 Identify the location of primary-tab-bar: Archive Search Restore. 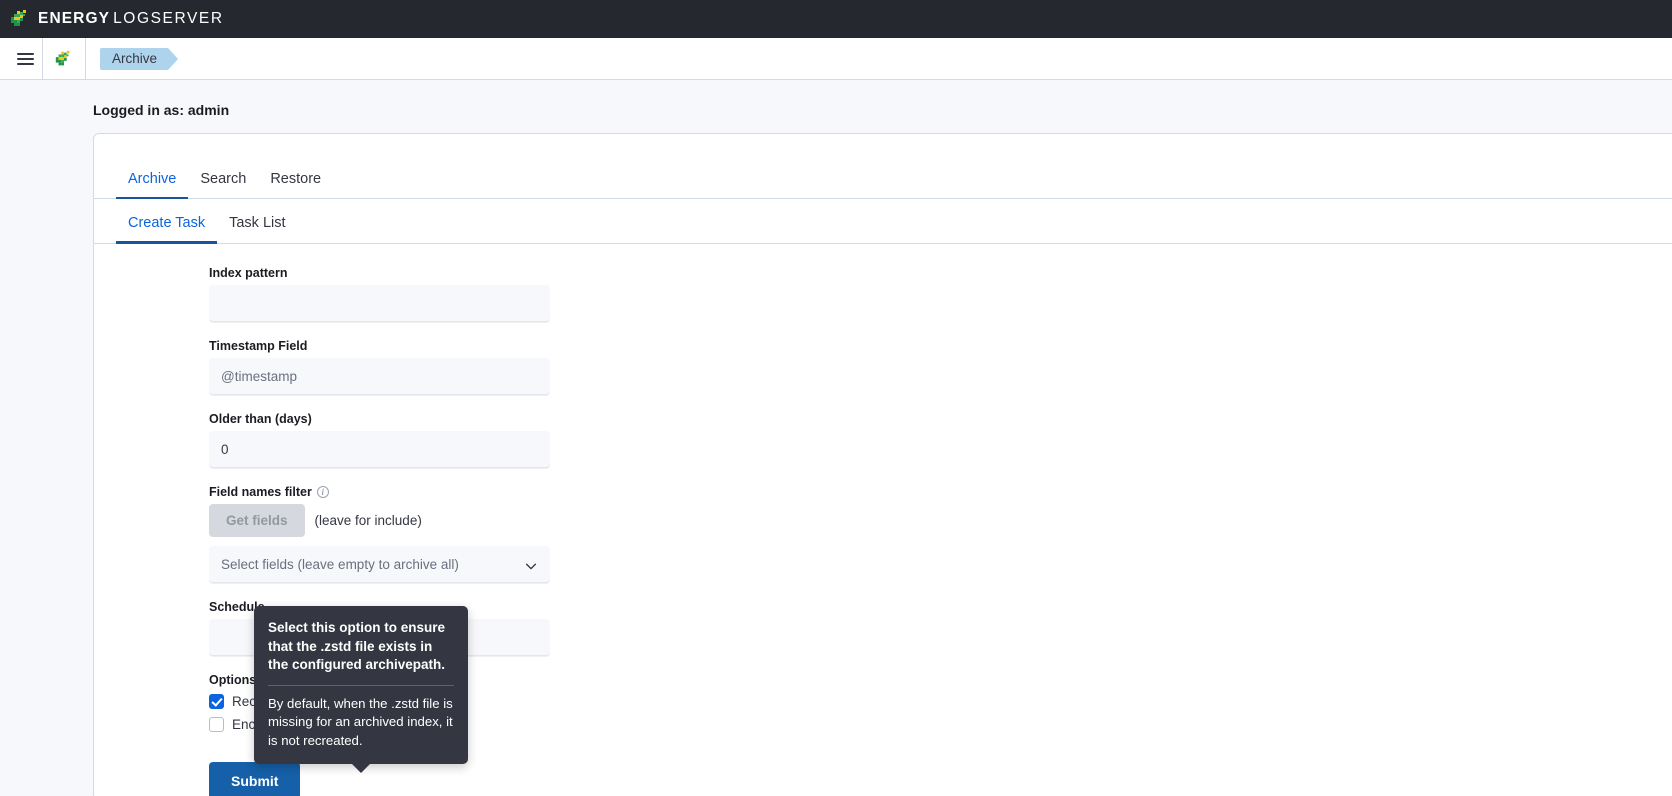
(883, 166).